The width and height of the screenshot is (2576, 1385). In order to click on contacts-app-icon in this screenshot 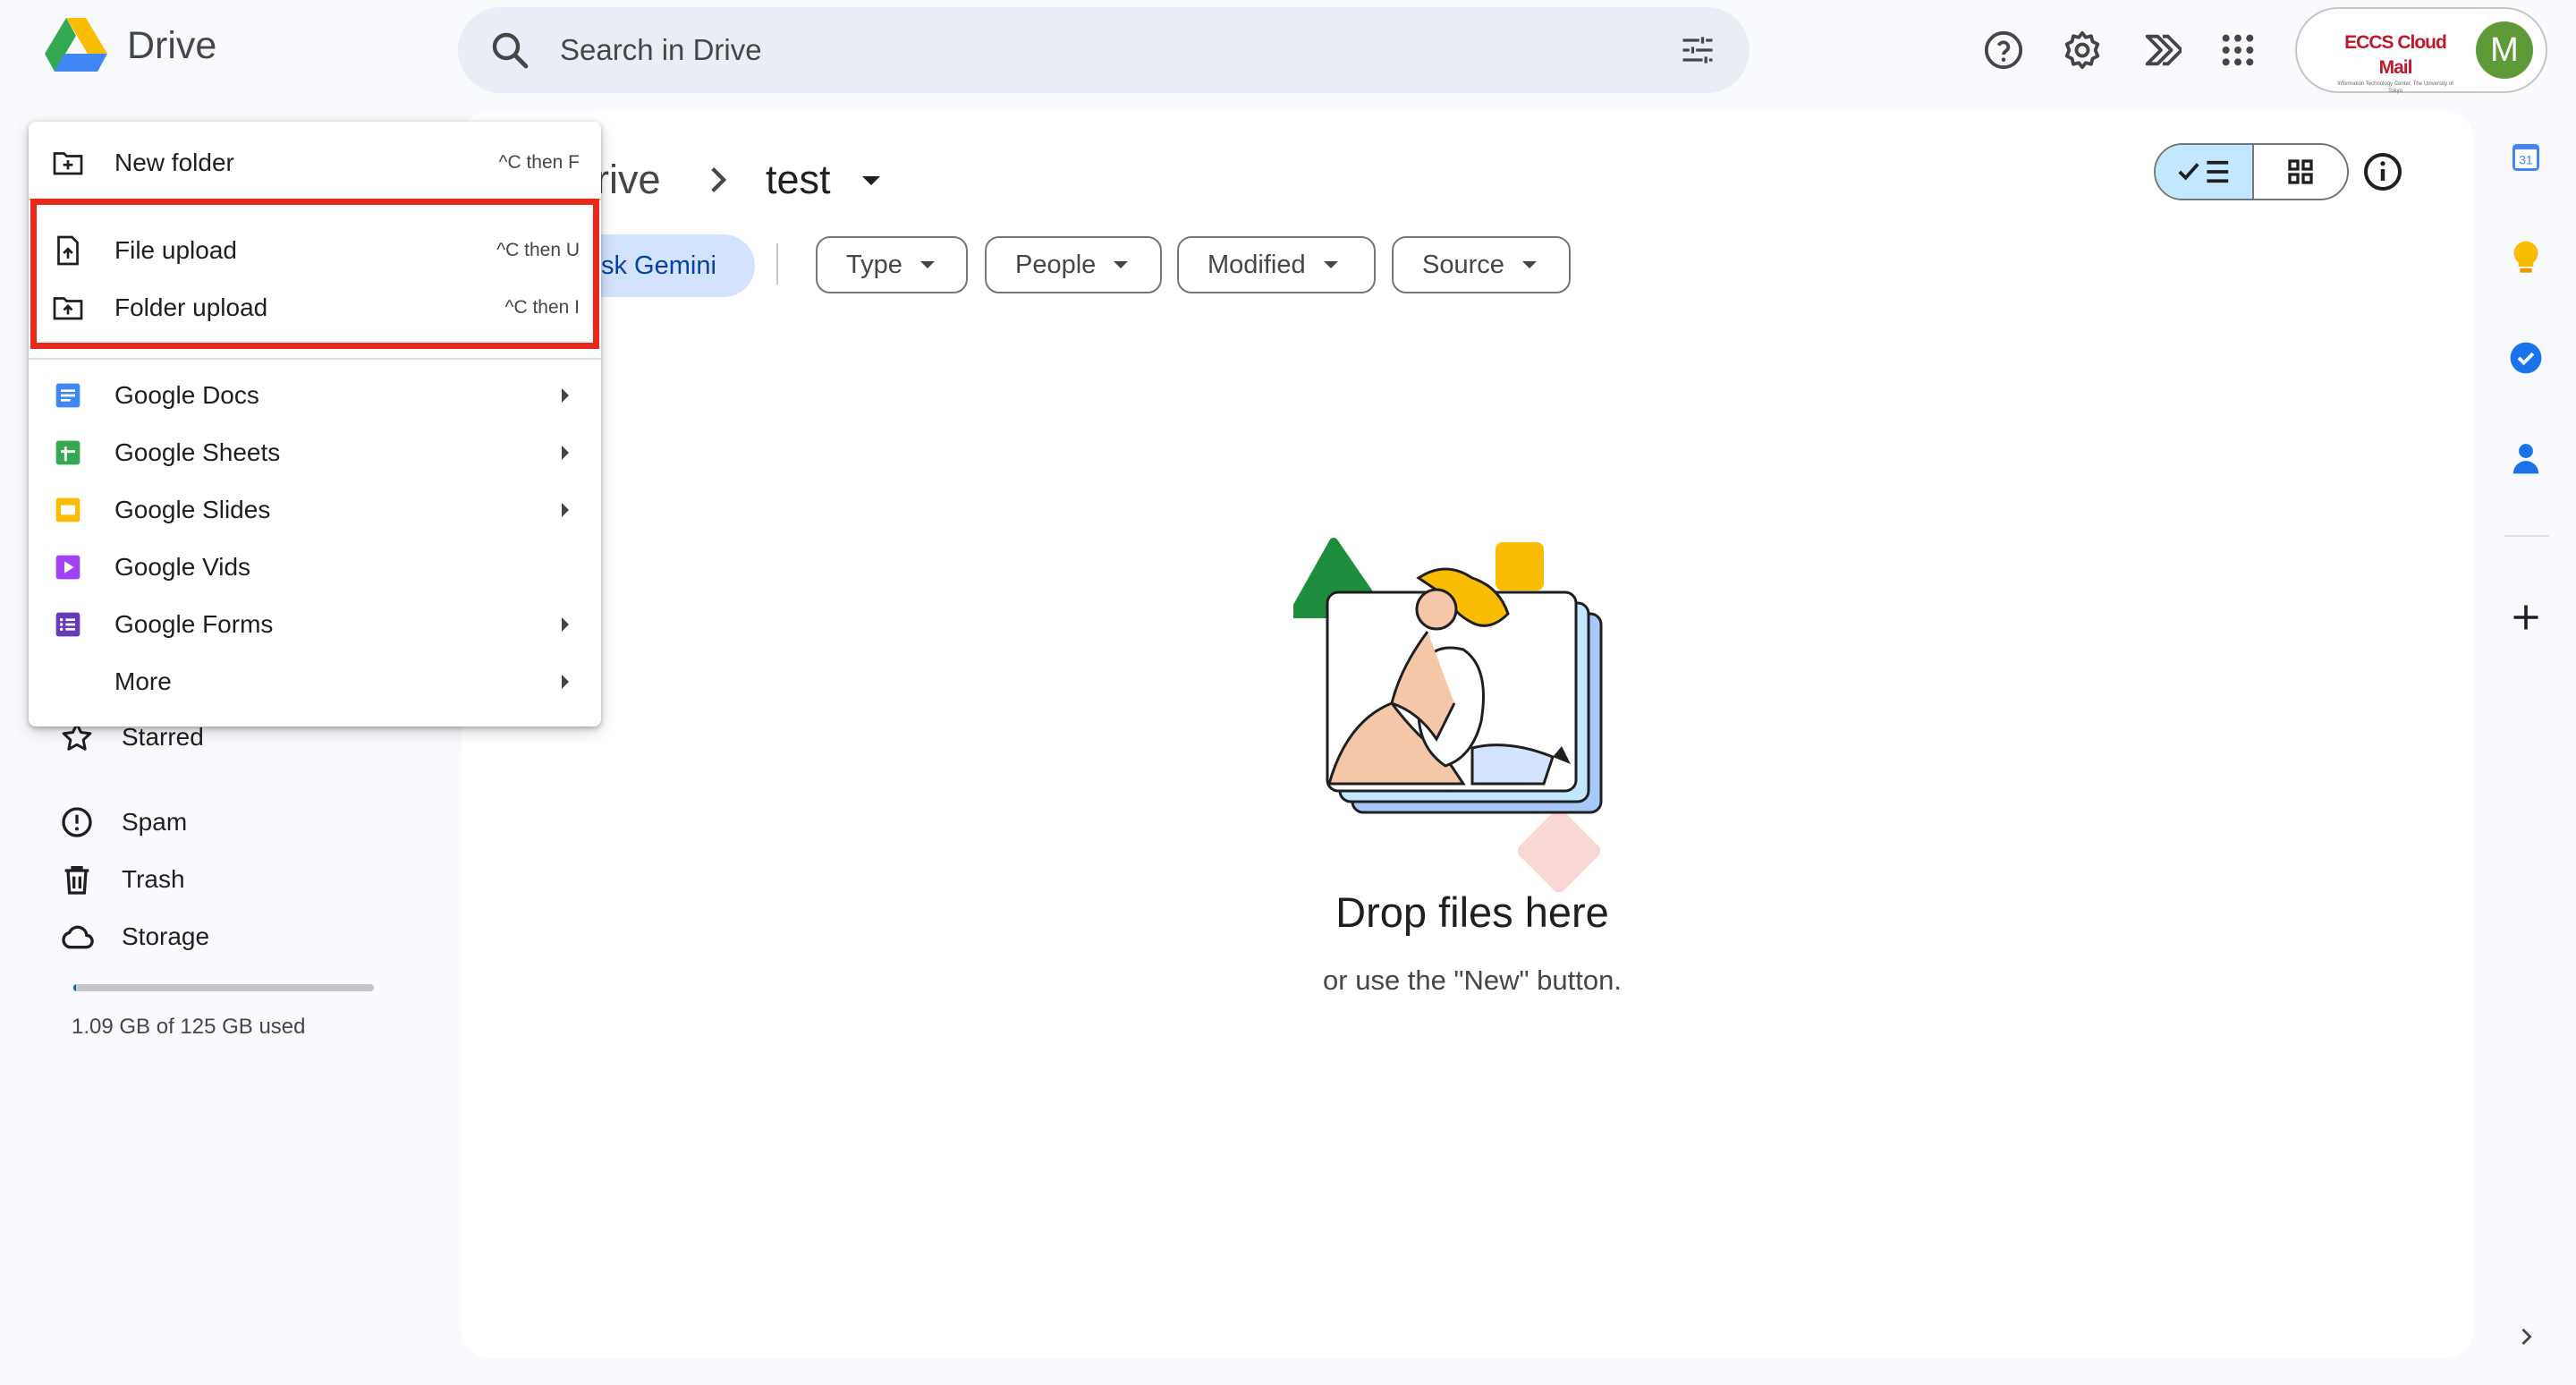, I will do `click(2525, 458)`.